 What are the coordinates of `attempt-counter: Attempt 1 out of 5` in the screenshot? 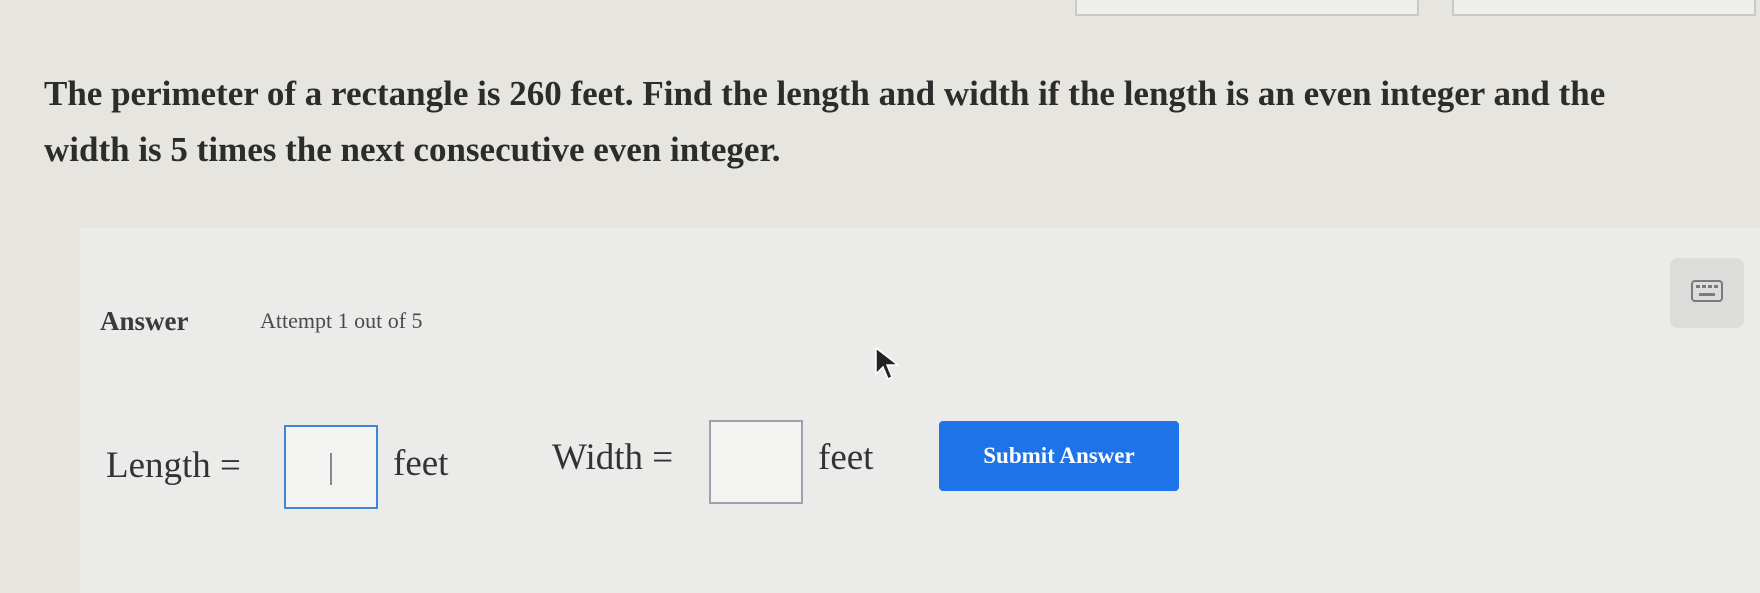 It's located at (341, 320).